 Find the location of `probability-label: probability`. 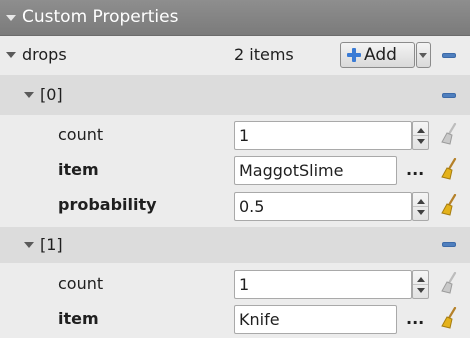

probability-label: probability is located at coordinates (107, 204).